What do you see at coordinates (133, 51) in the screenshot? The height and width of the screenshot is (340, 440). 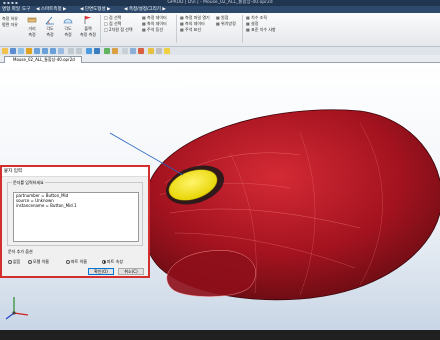 I see `toolbar-section-icon` at bounding box center [133, 51].